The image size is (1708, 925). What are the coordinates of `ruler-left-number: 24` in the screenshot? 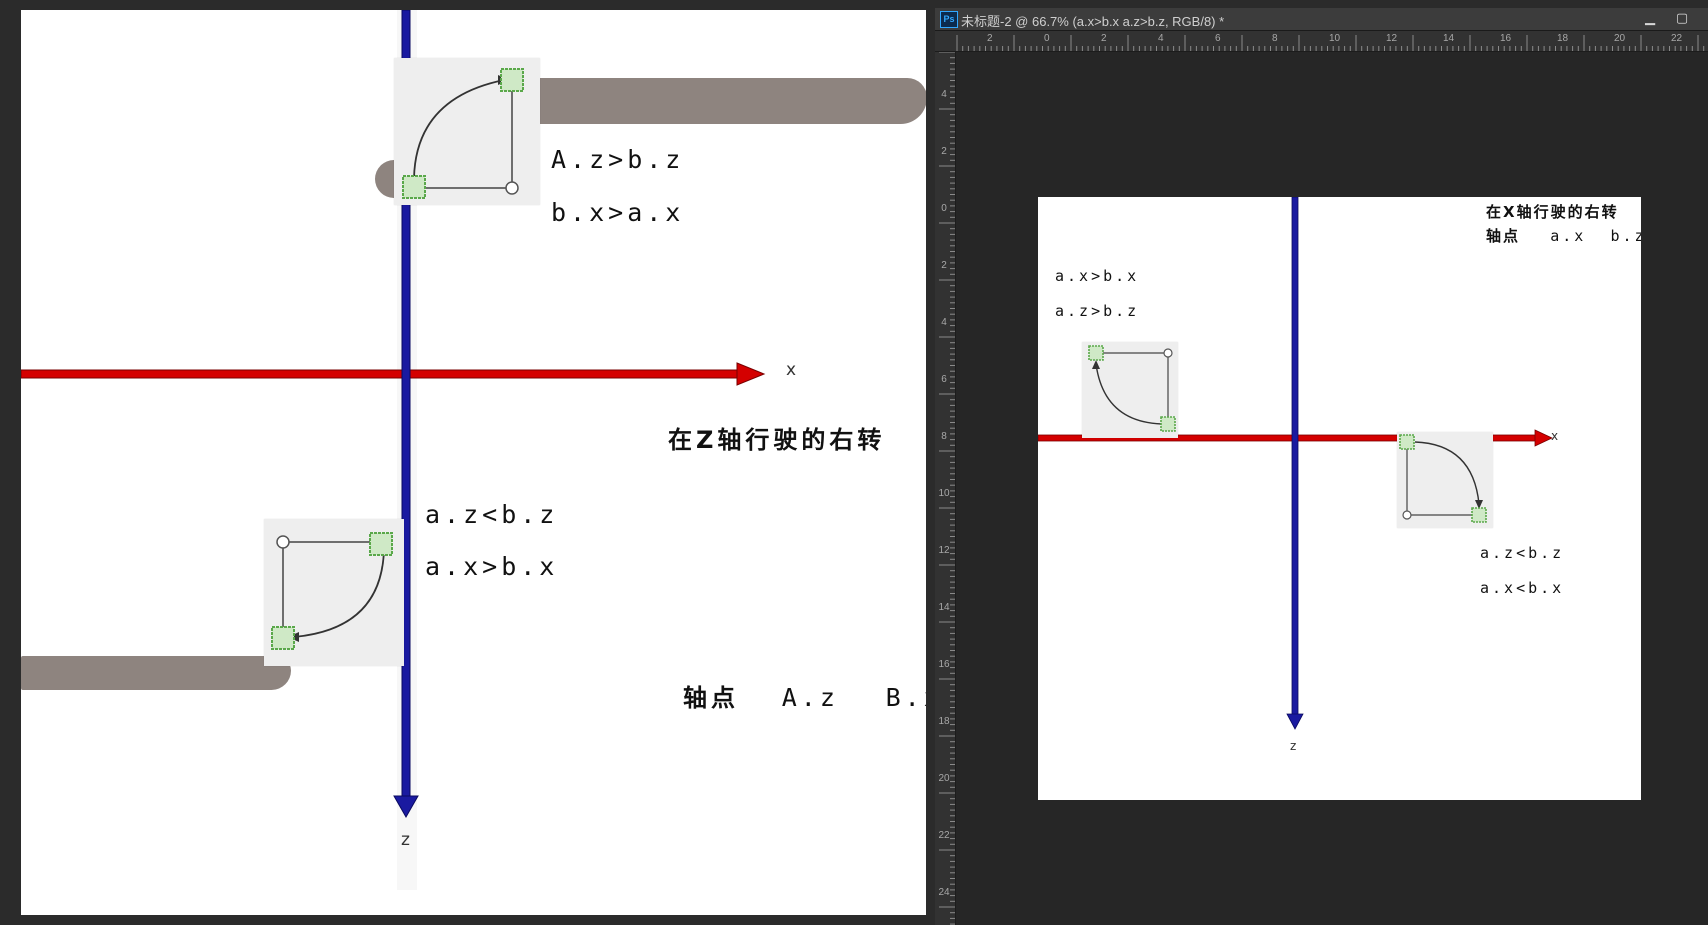 It's located at (944, 892).